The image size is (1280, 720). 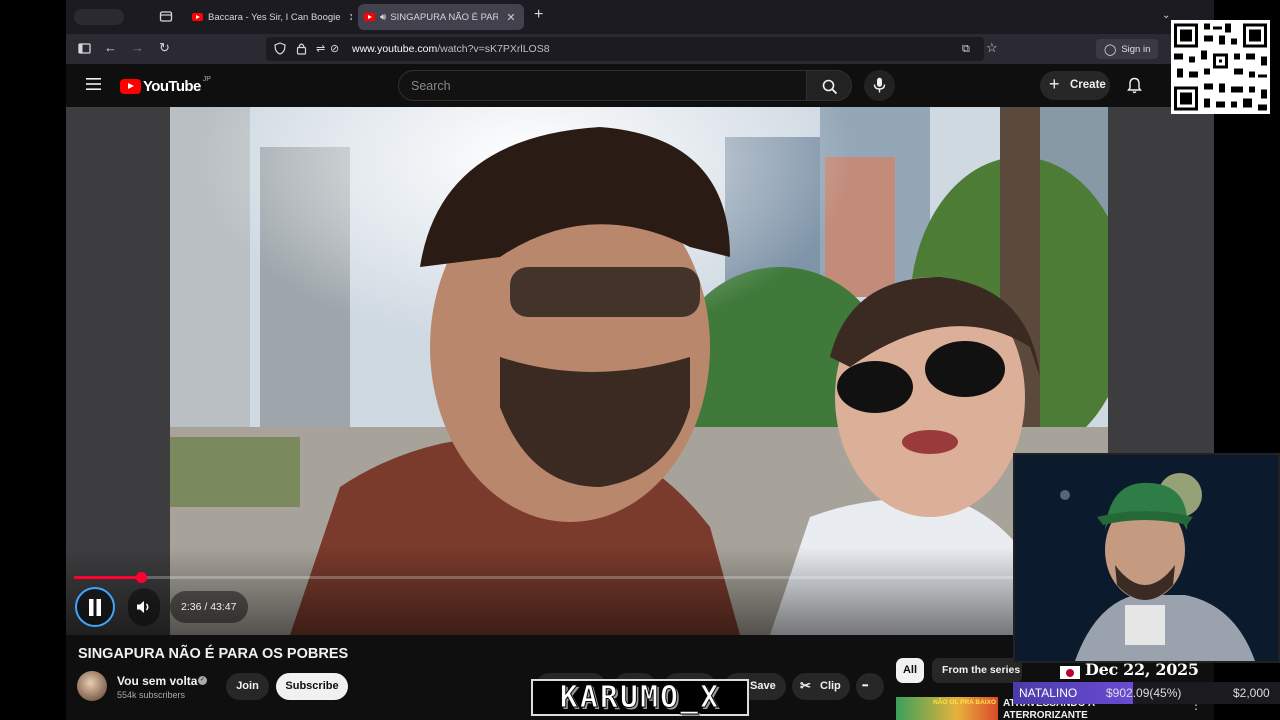 I want to click on streamer-name: NATALINO, so click(x=1048, y=693).